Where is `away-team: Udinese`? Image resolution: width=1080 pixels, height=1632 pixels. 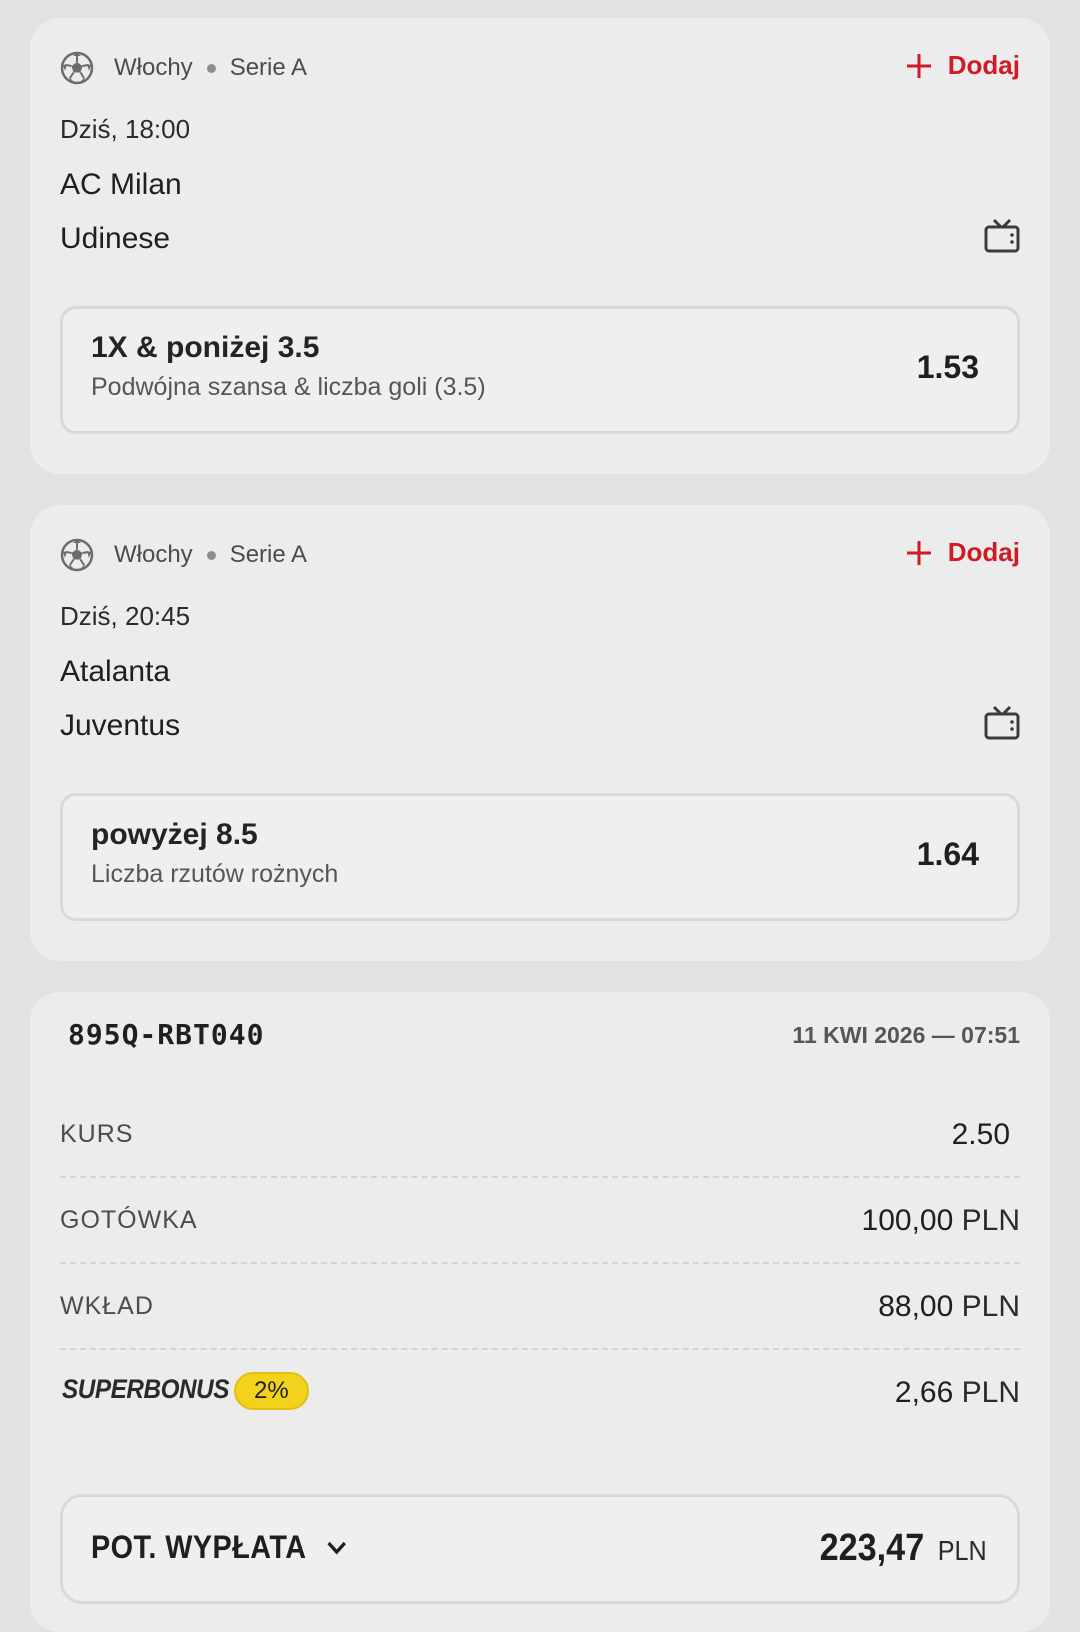
away-team: Udinese is located at coordinates (115, 239).